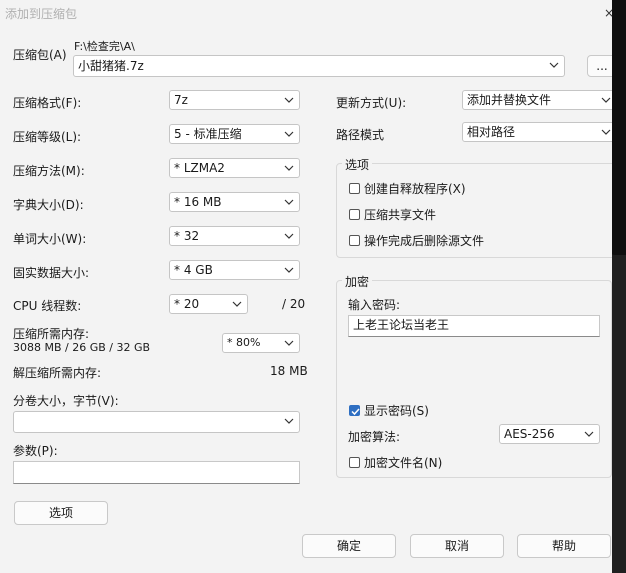  I want to click on mem-decompress-value: 18 MB, so click(289, 371).